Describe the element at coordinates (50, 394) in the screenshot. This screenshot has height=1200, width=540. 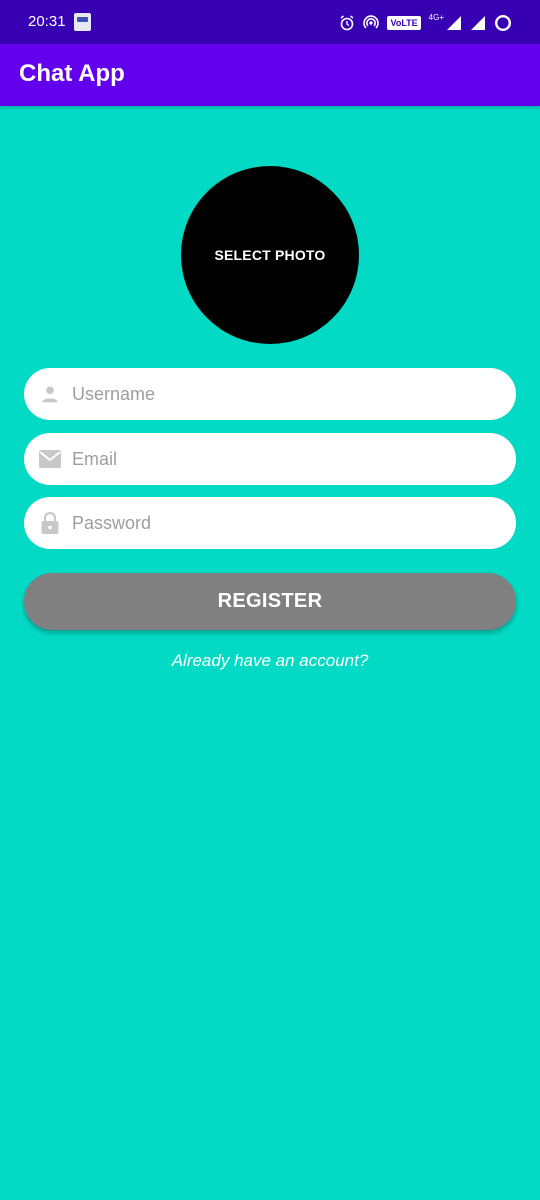
I see `person-icon` at that location.